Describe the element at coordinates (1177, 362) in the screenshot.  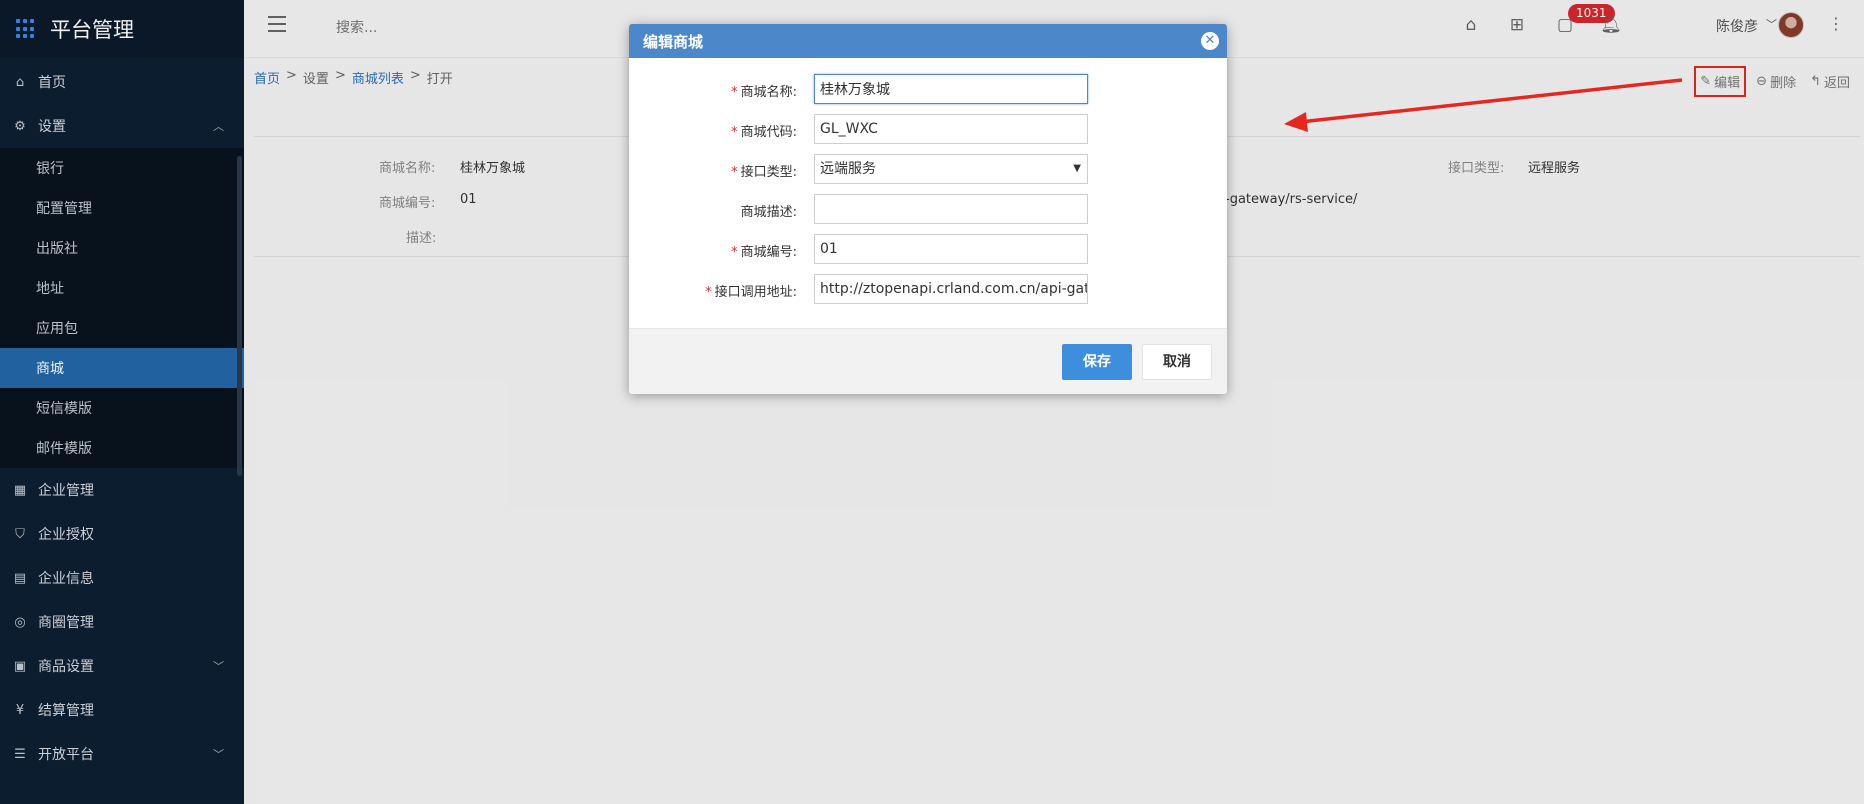
I see `cancel-button: 取消` at that location.